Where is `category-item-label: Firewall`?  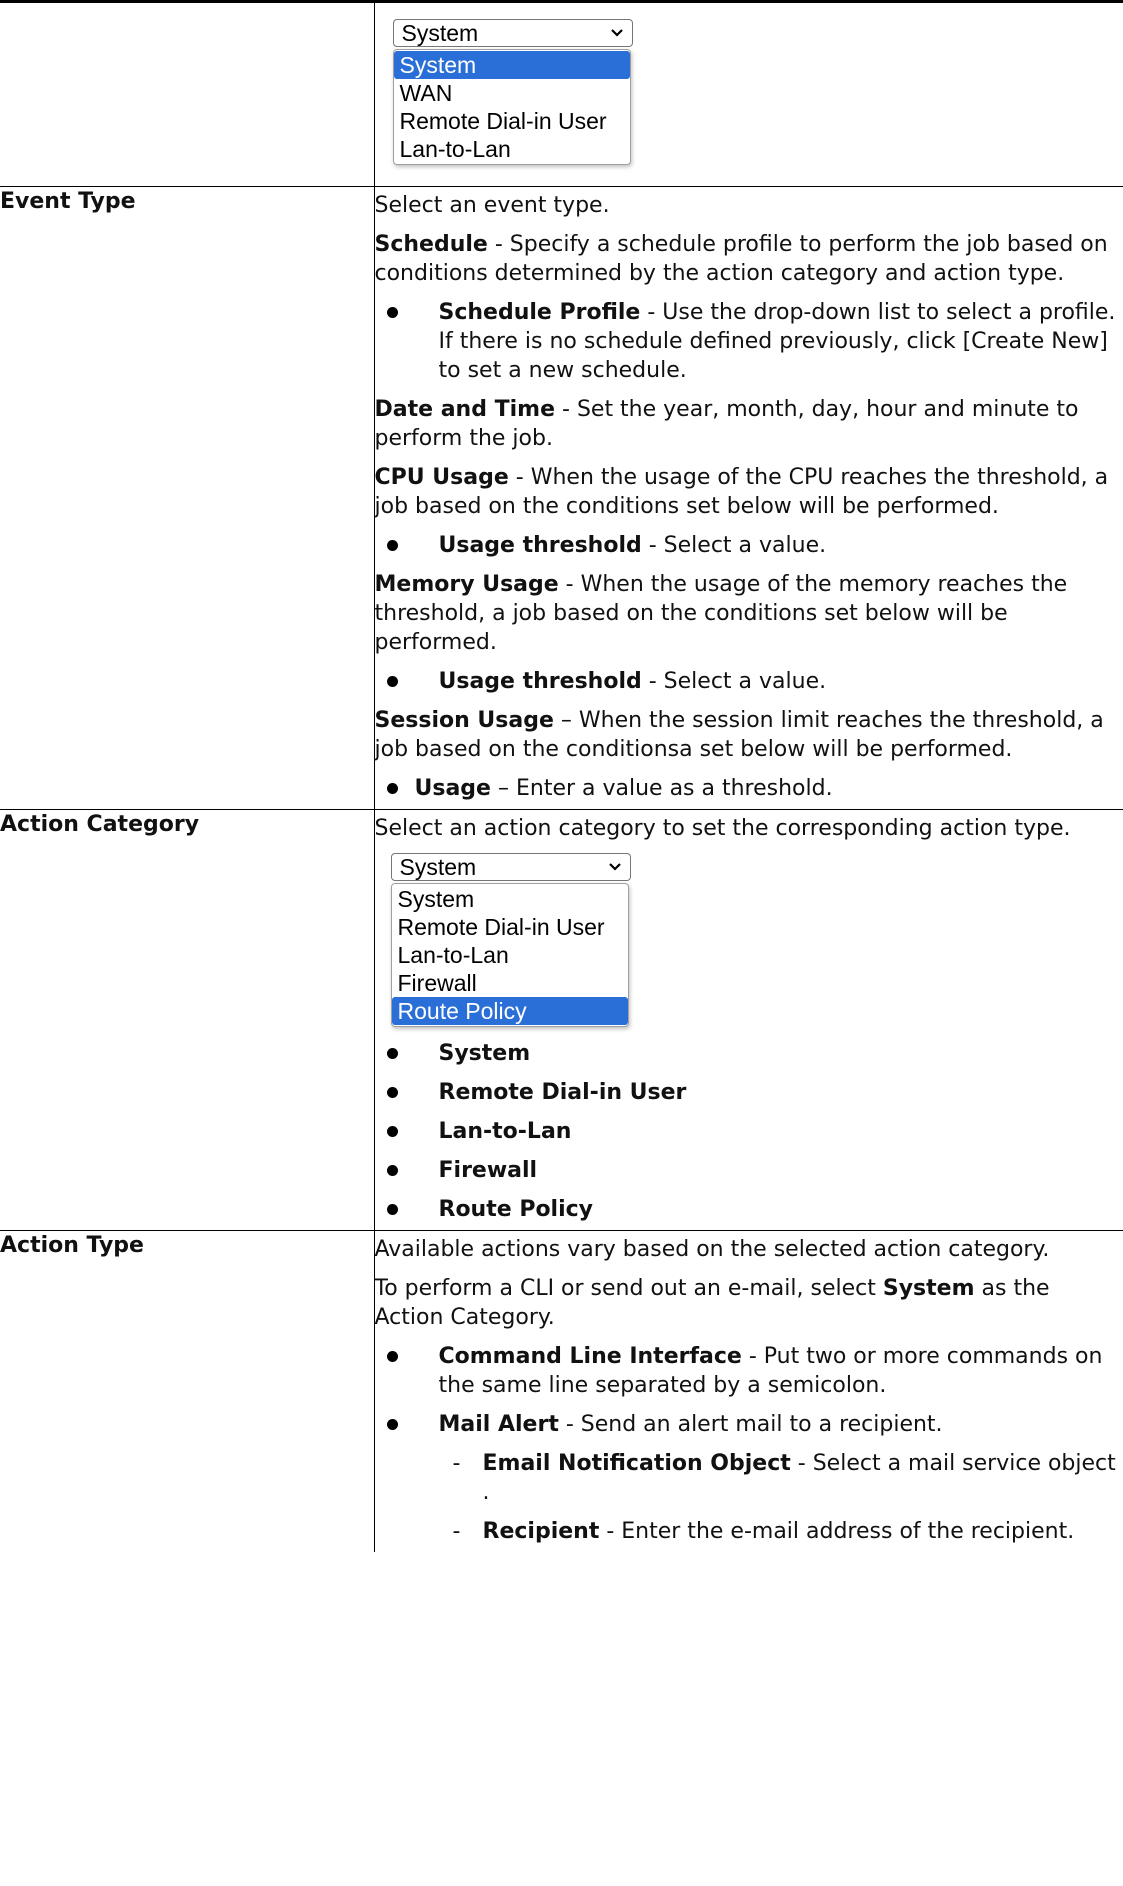 category-item-label: Firewall is located at coordinates (488, 1170).